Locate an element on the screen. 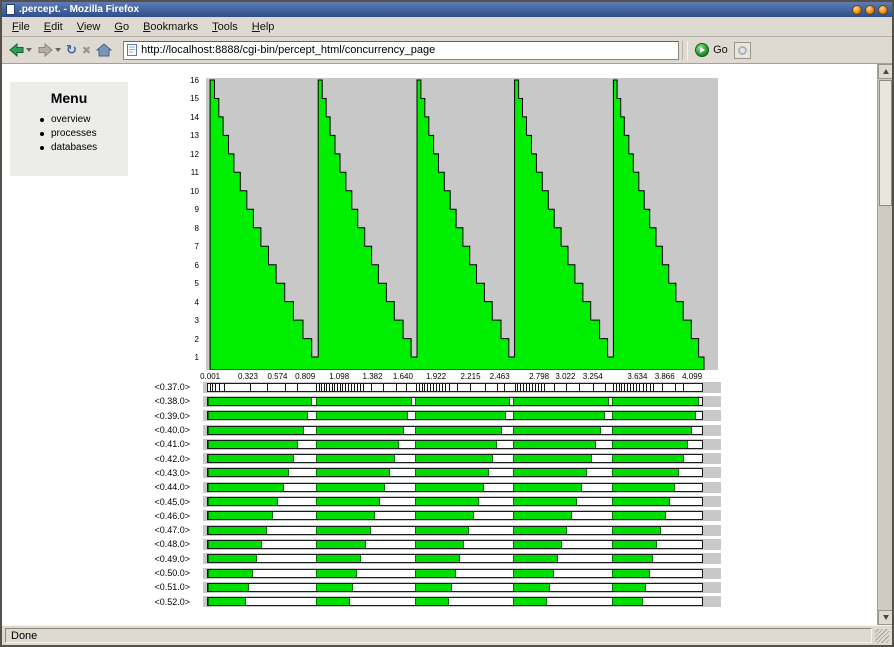 This screenshot has width=894, height=647. scrollbar-thumb is located at coordinates (885, 143).